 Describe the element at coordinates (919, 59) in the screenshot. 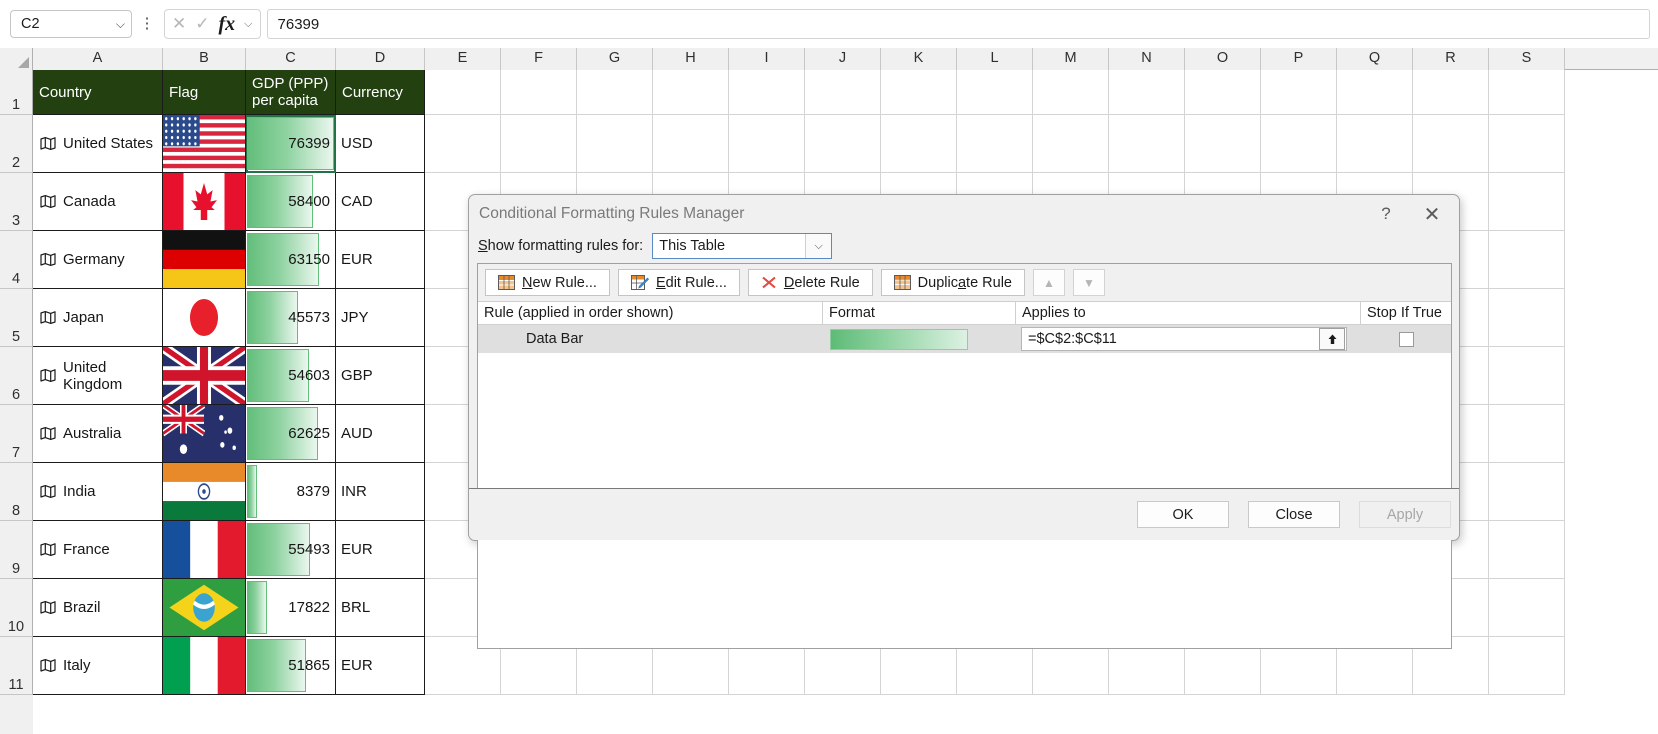

I see `column-header-K: K` at that location.